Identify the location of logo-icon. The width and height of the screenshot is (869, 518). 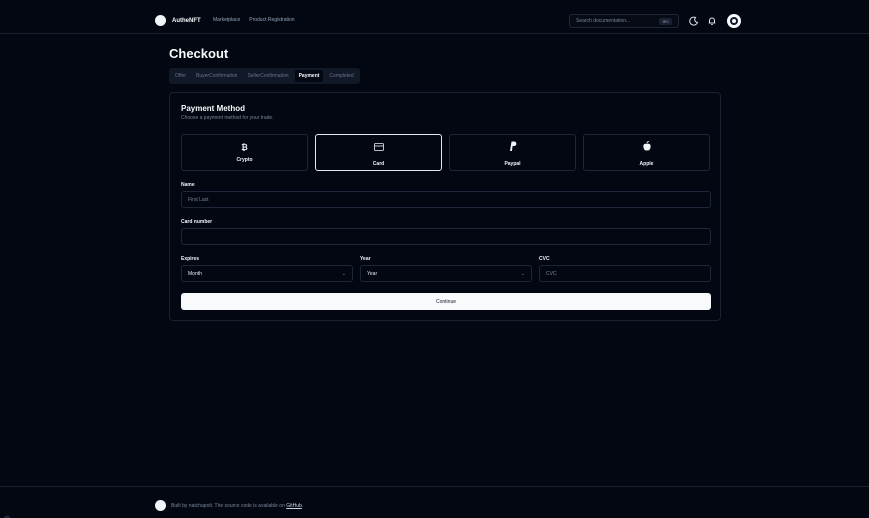
(160, 20).